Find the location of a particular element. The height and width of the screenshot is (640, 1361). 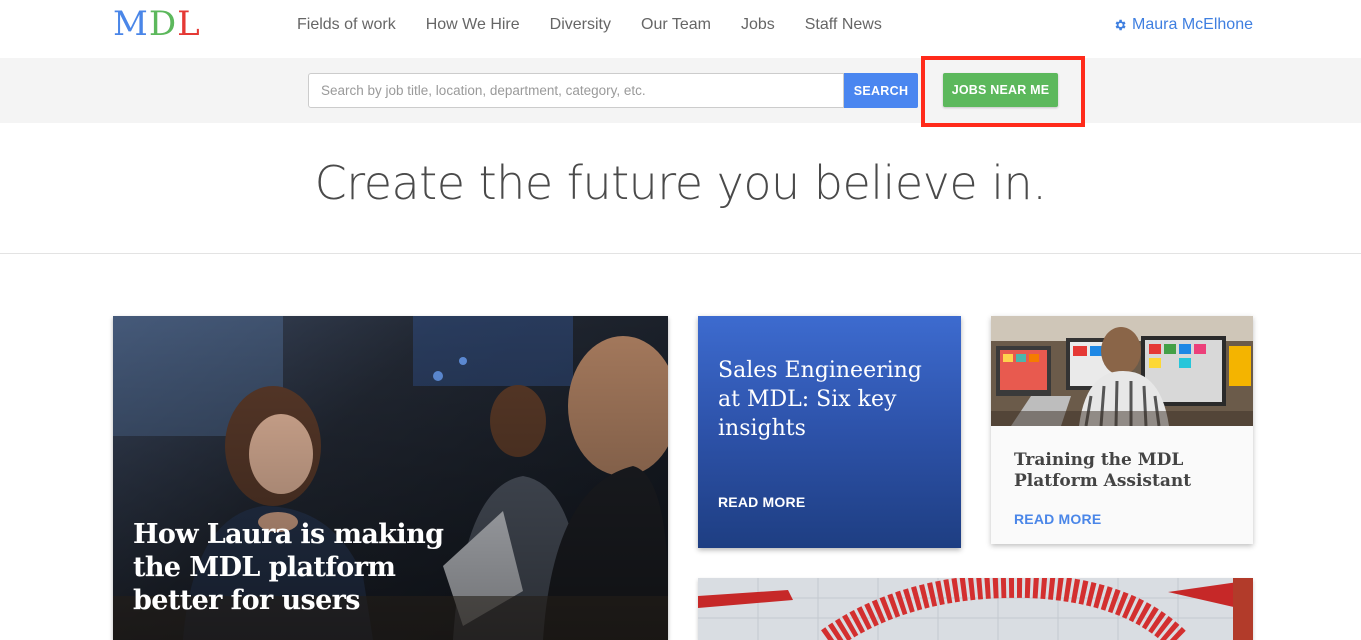

search-bar: SEARCH JOBS NEAR ME is located at coordinates (680, 90).